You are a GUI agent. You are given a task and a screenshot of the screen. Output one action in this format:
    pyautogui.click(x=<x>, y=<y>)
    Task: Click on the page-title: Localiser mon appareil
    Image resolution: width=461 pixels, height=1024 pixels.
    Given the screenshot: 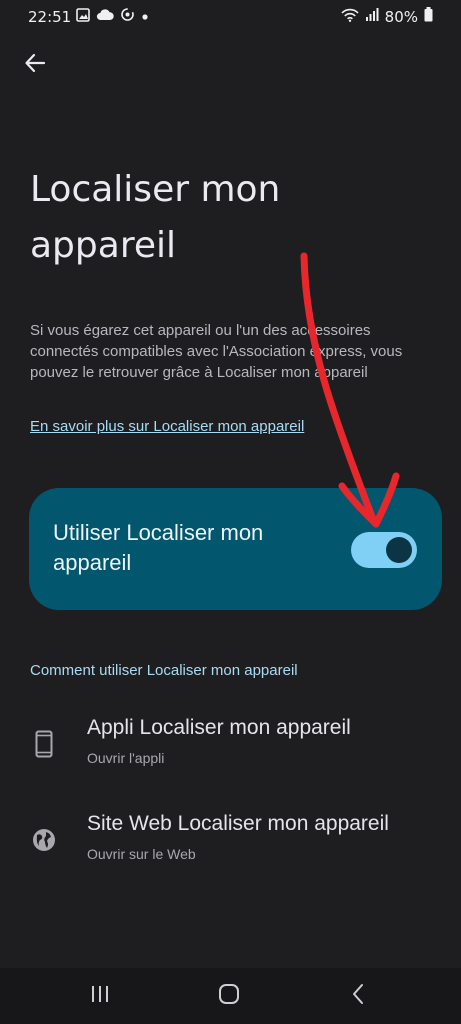 What is the action you would take?
    pyautogui.click(x=155, y=217)
    